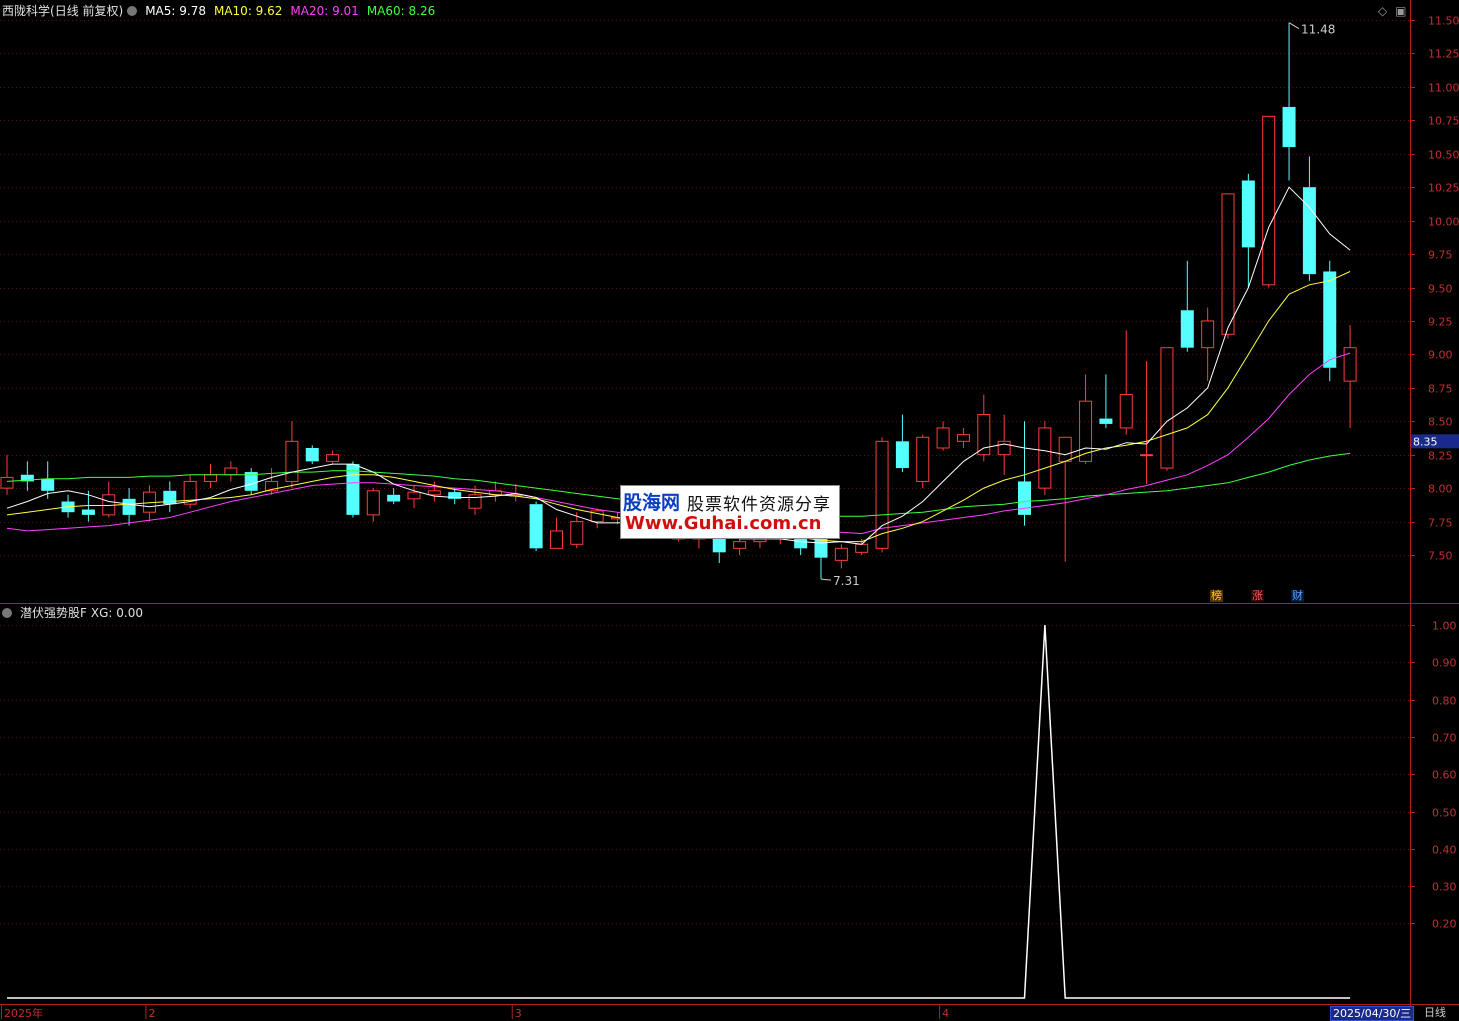  I want to click on price-tick-label: 9.50, so click(1440, 289).